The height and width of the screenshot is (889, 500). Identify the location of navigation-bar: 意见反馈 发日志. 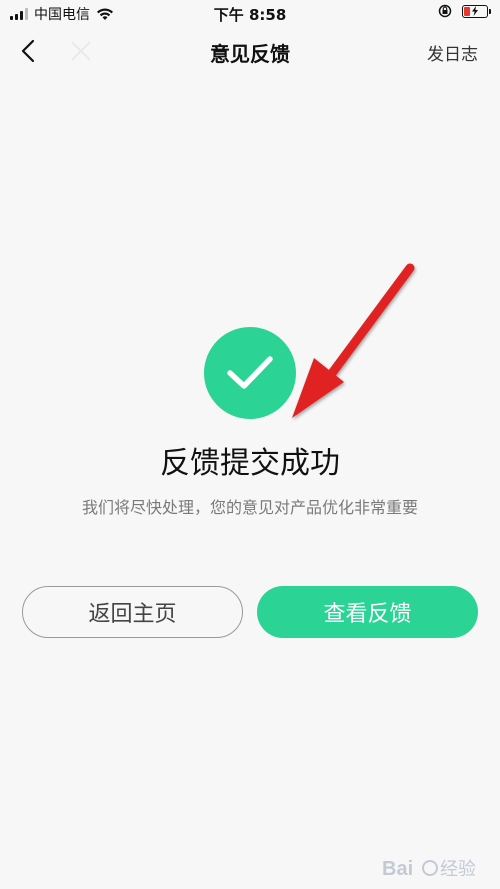
(250, 51).